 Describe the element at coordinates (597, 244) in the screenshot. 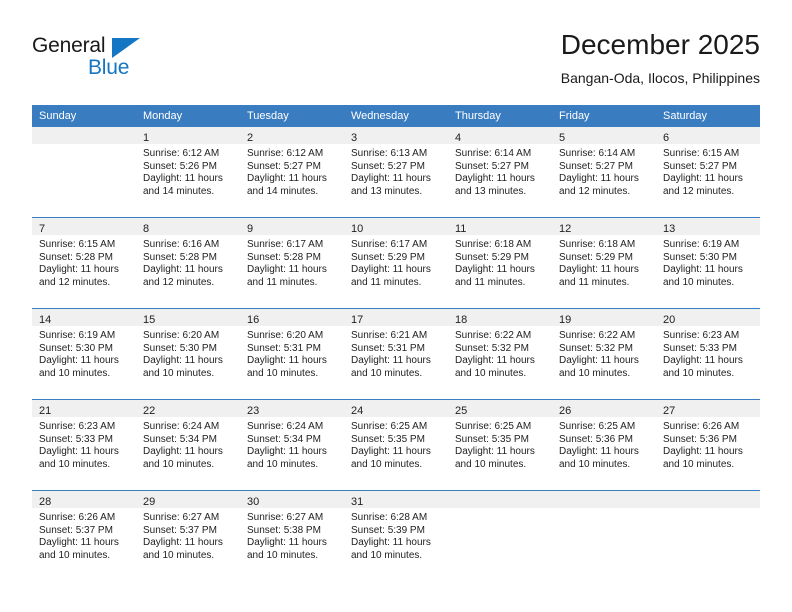

I see `sunrise-text: Sunrise: 6:18 AM` at that location.